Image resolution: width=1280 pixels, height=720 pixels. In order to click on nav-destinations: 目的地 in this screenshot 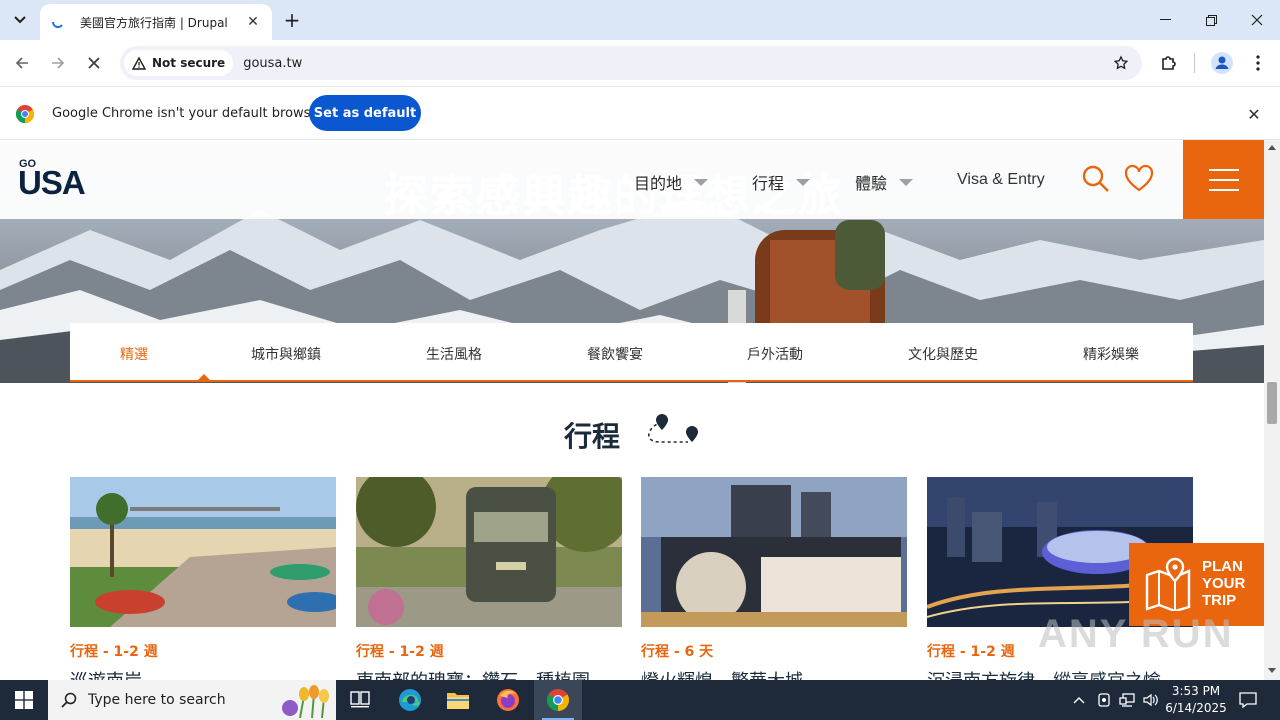, I will do `click(671, 182)`.